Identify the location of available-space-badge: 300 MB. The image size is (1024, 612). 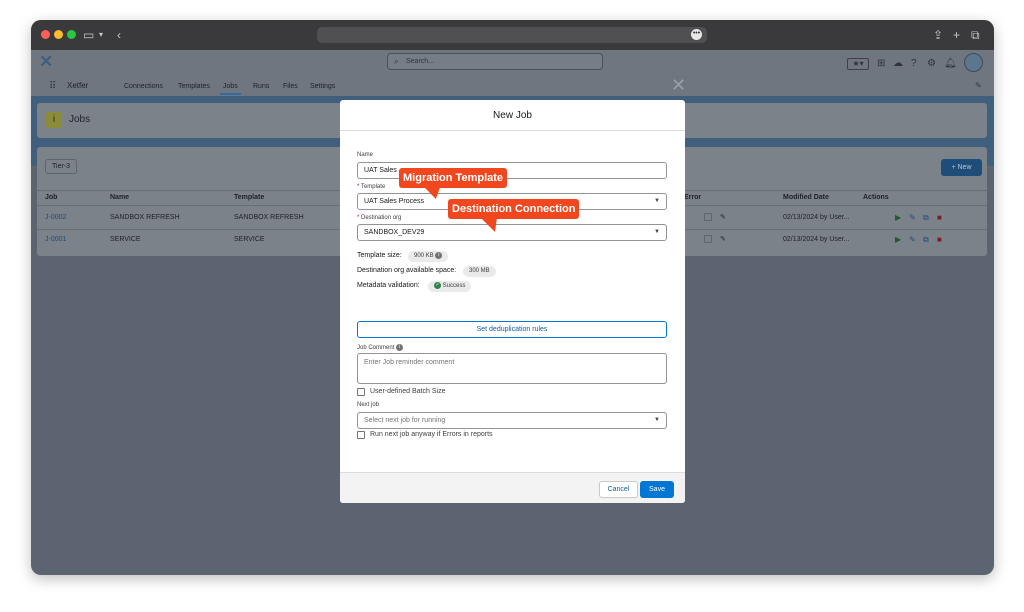
(479, 271).